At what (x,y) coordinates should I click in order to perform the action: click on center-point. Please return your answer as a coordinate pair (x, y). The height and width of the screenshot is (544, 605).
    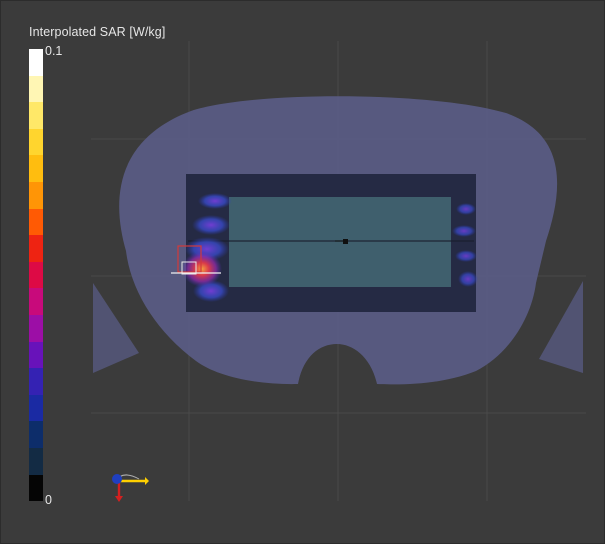
    Looking at the image, I should click on (345, 241).